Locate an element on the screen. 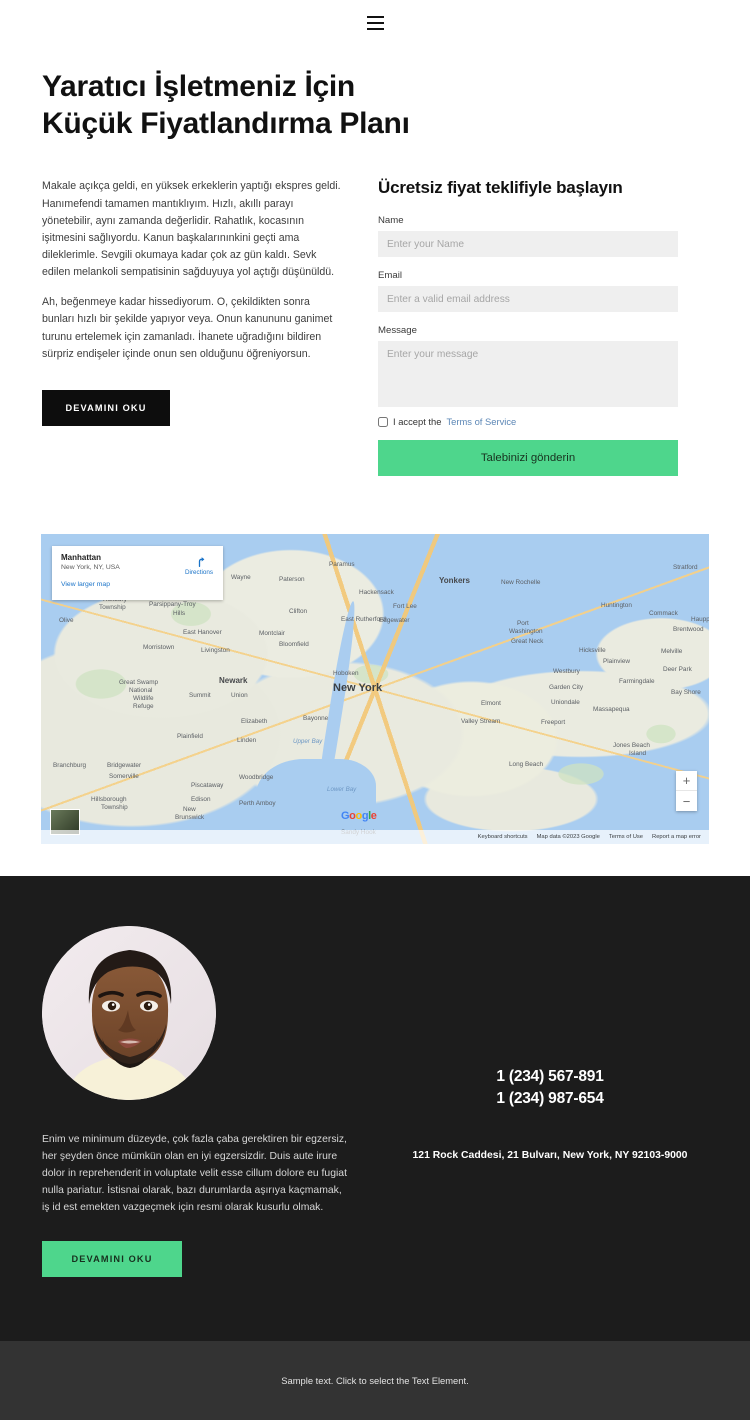  site-header is located at coordinates (375, 23).